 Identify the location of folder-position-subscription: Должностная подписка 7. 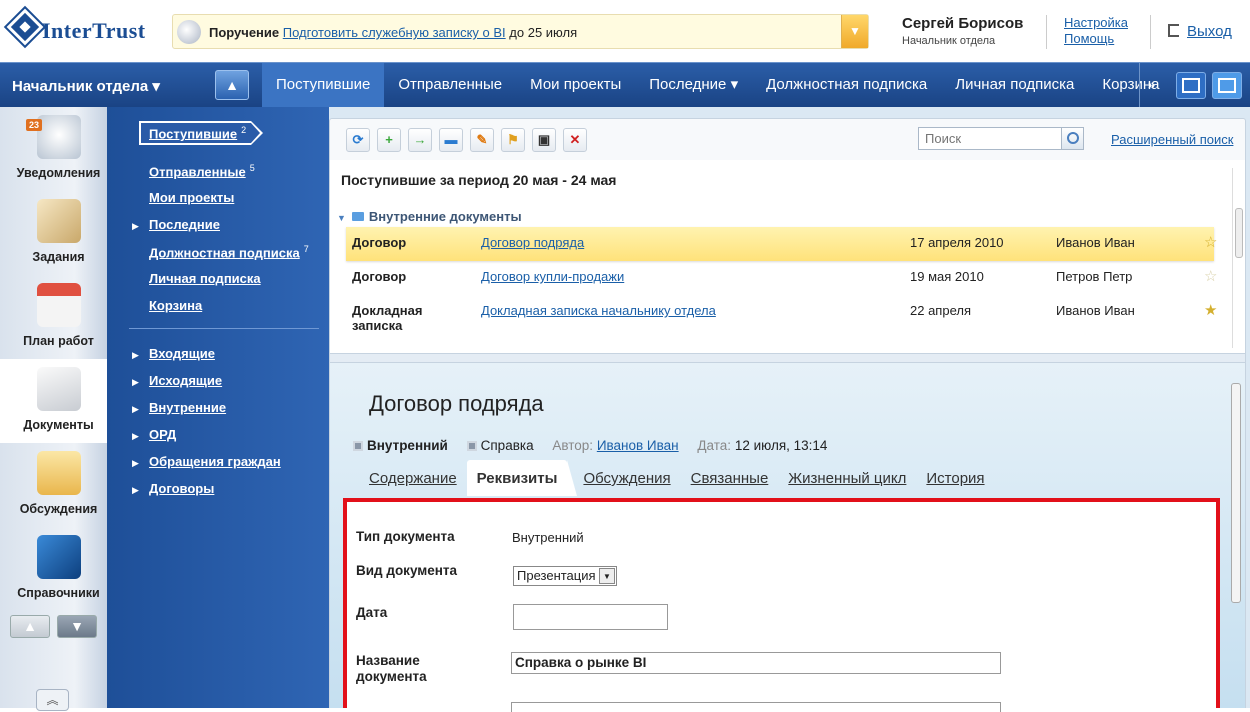
(229, 252).